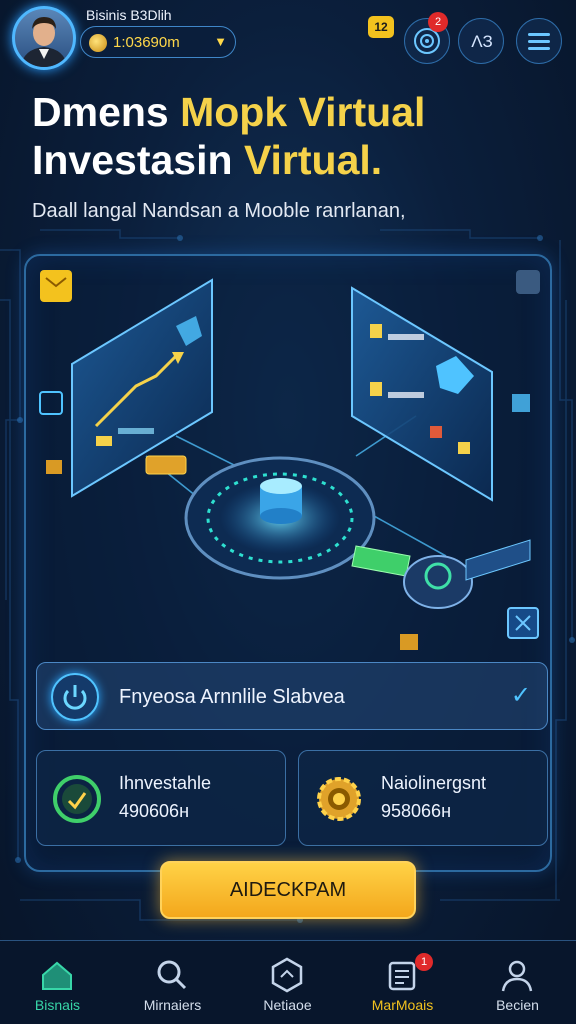  What do you see at coordinates (467, 574) in the screenshot?
I see `coin-dial` at bounding box center [467, 574].